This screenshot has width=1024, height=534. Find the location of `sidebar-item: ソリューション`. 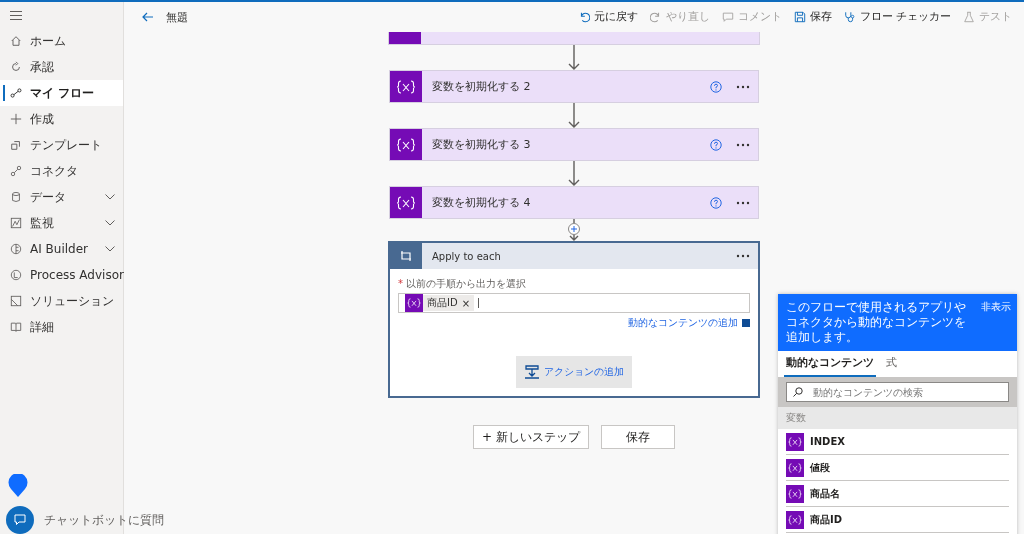

sidebar-item: ソリューション is located at coordinates (61, 301).